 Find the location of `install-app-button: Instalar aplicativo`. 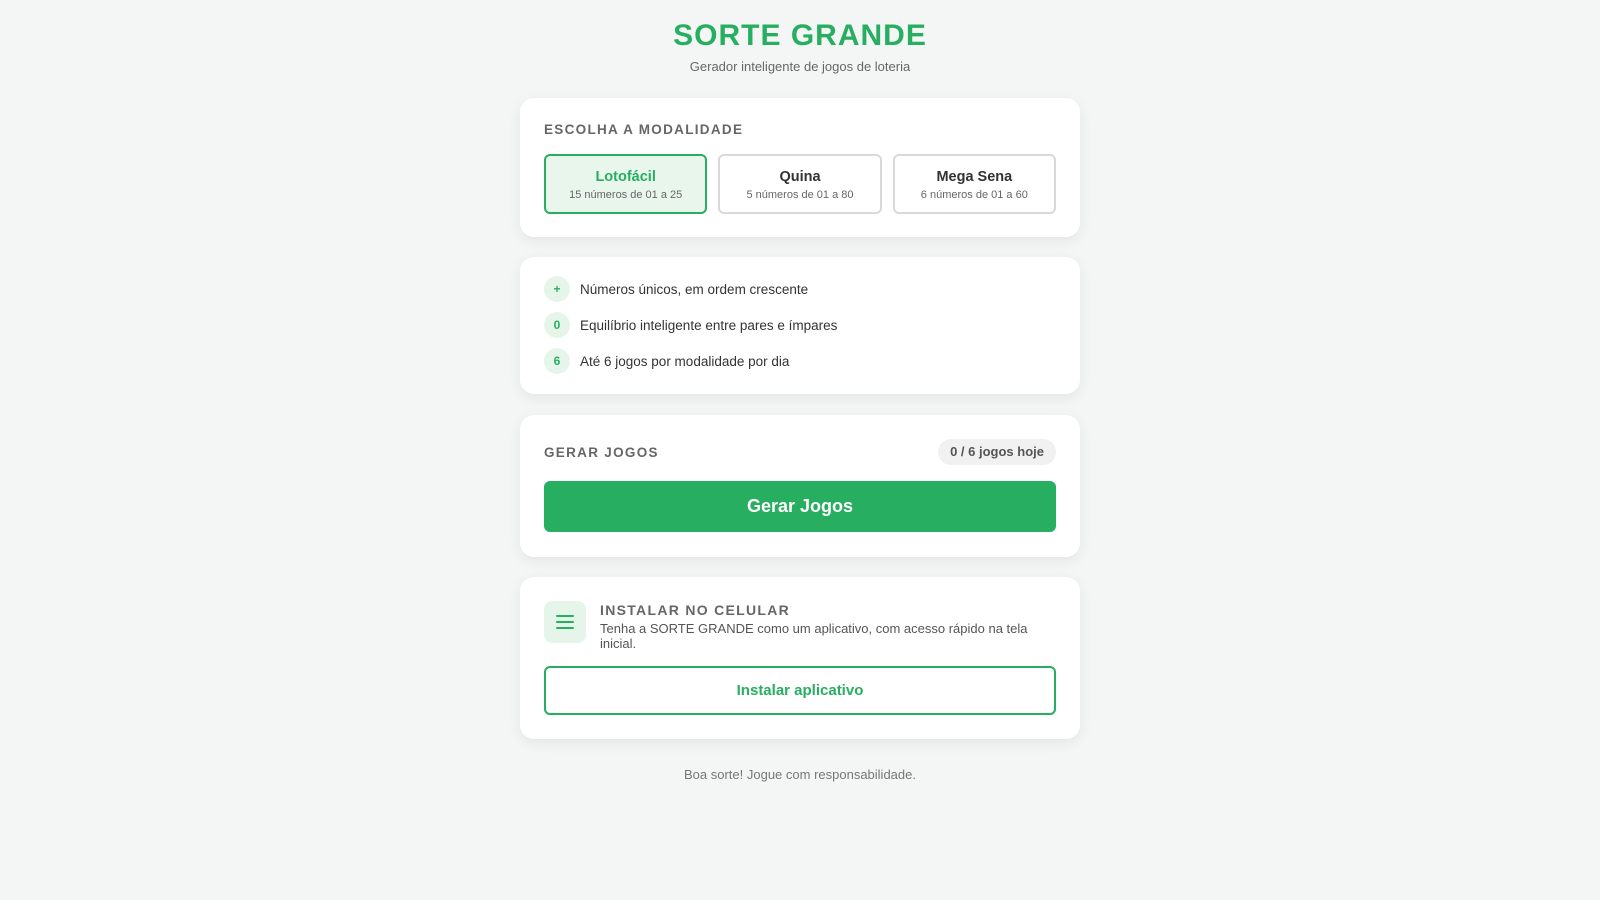

install-app-button: Instalar aplicativo is located at coordinates (800, 690).